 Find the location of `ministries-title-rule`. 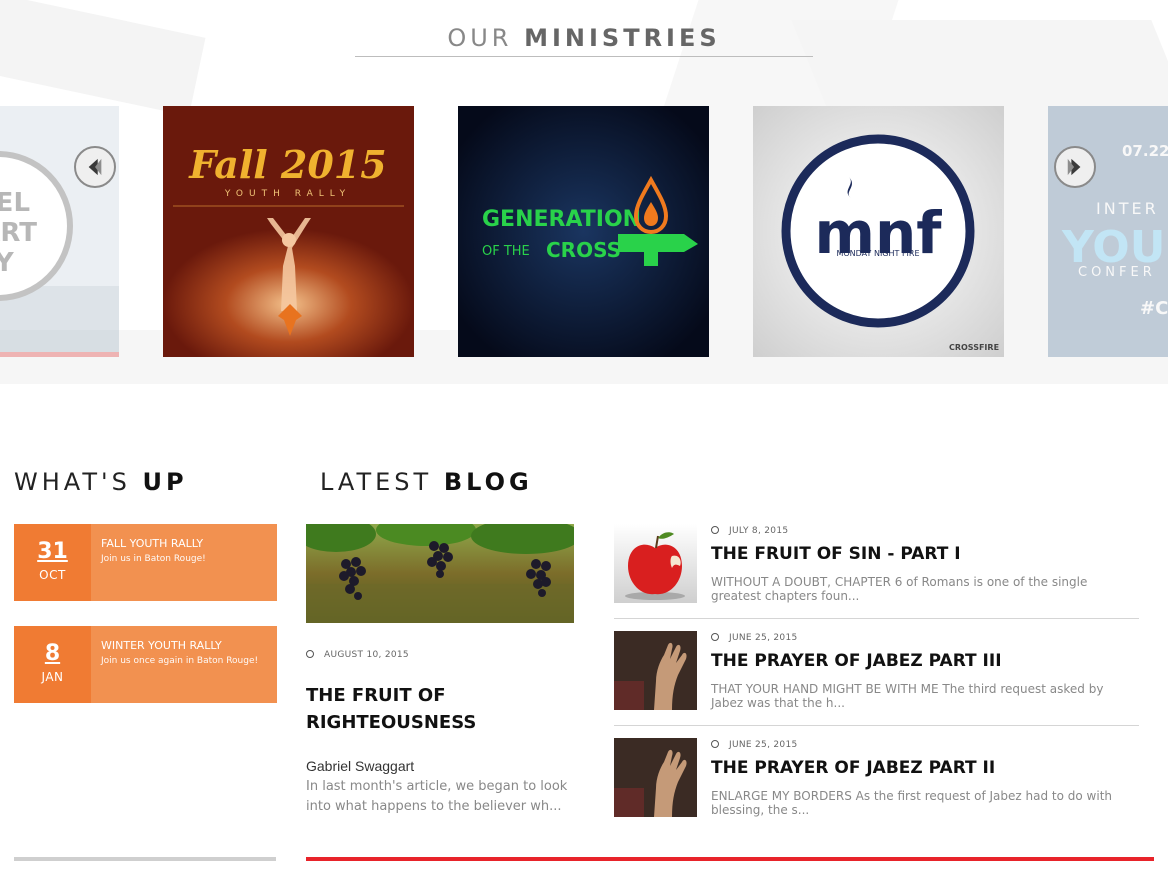

ministries-title-rule is located at coordinates (584, 56).